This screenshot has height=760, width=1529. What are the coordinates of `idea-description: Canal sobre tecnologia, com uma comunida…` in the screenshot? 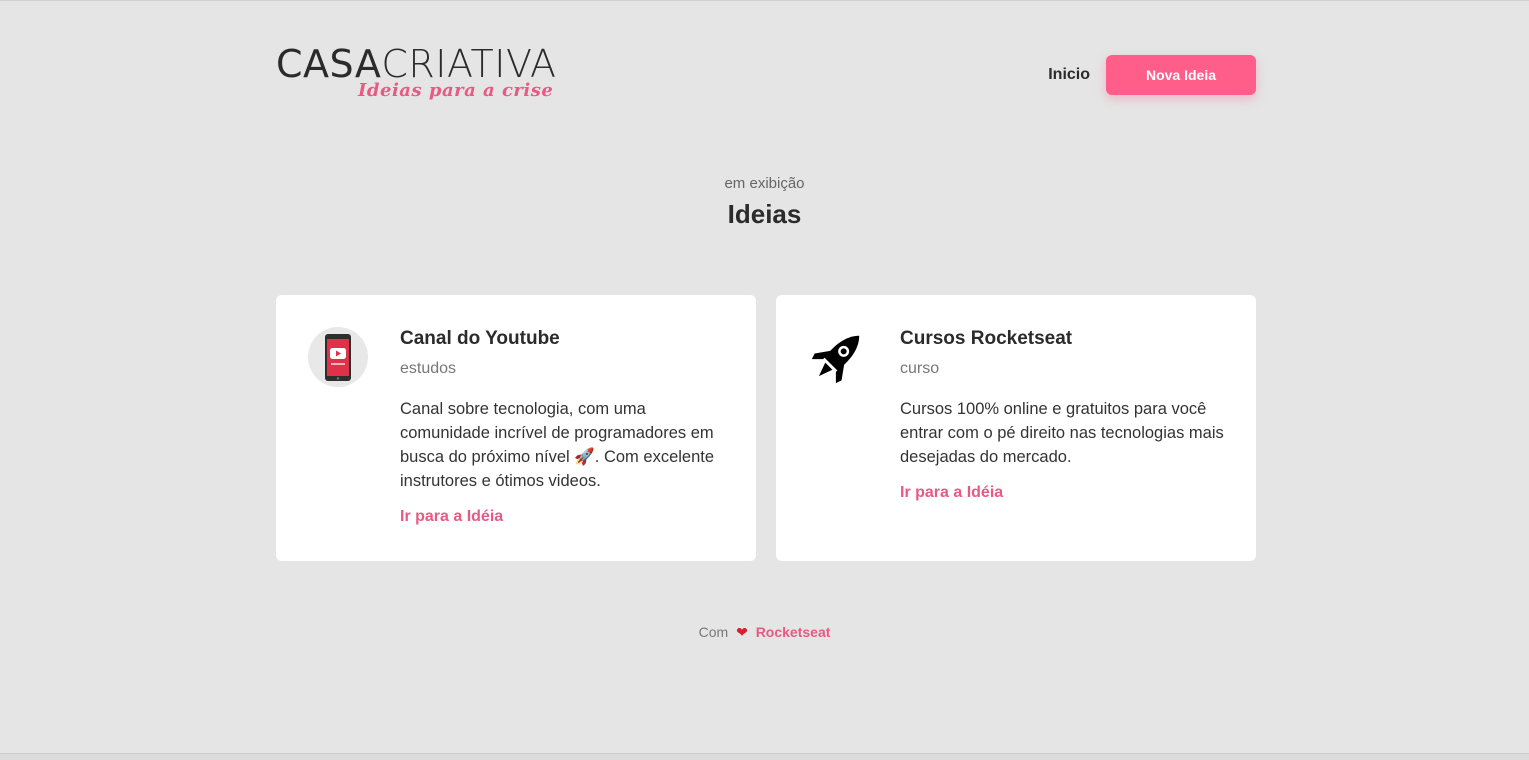 It's located at (557, 445).